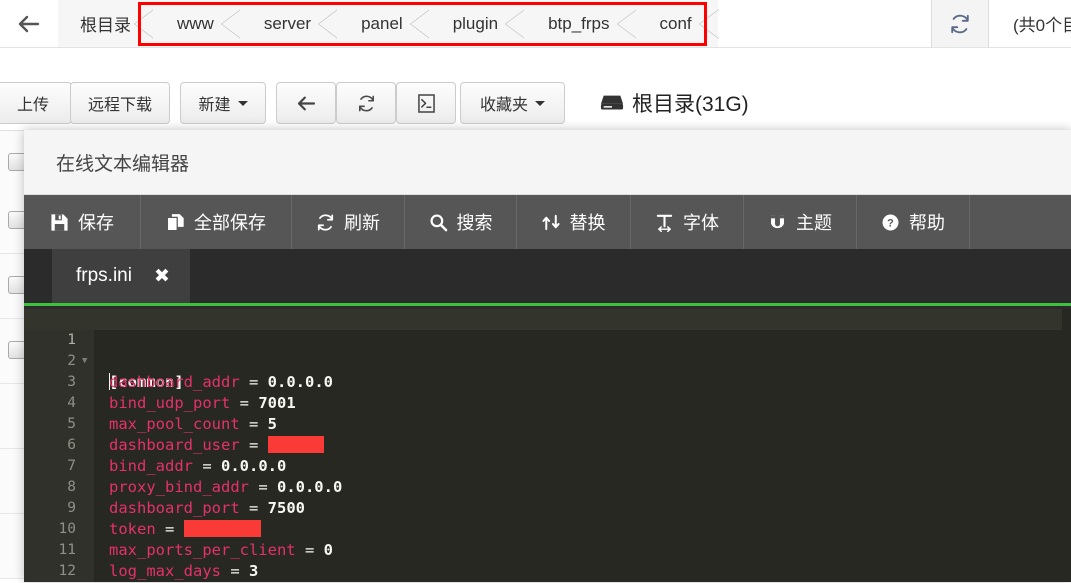 This screenshot has height=583, width=1071. I want to click on font-label: 字体, so click(701, 223).